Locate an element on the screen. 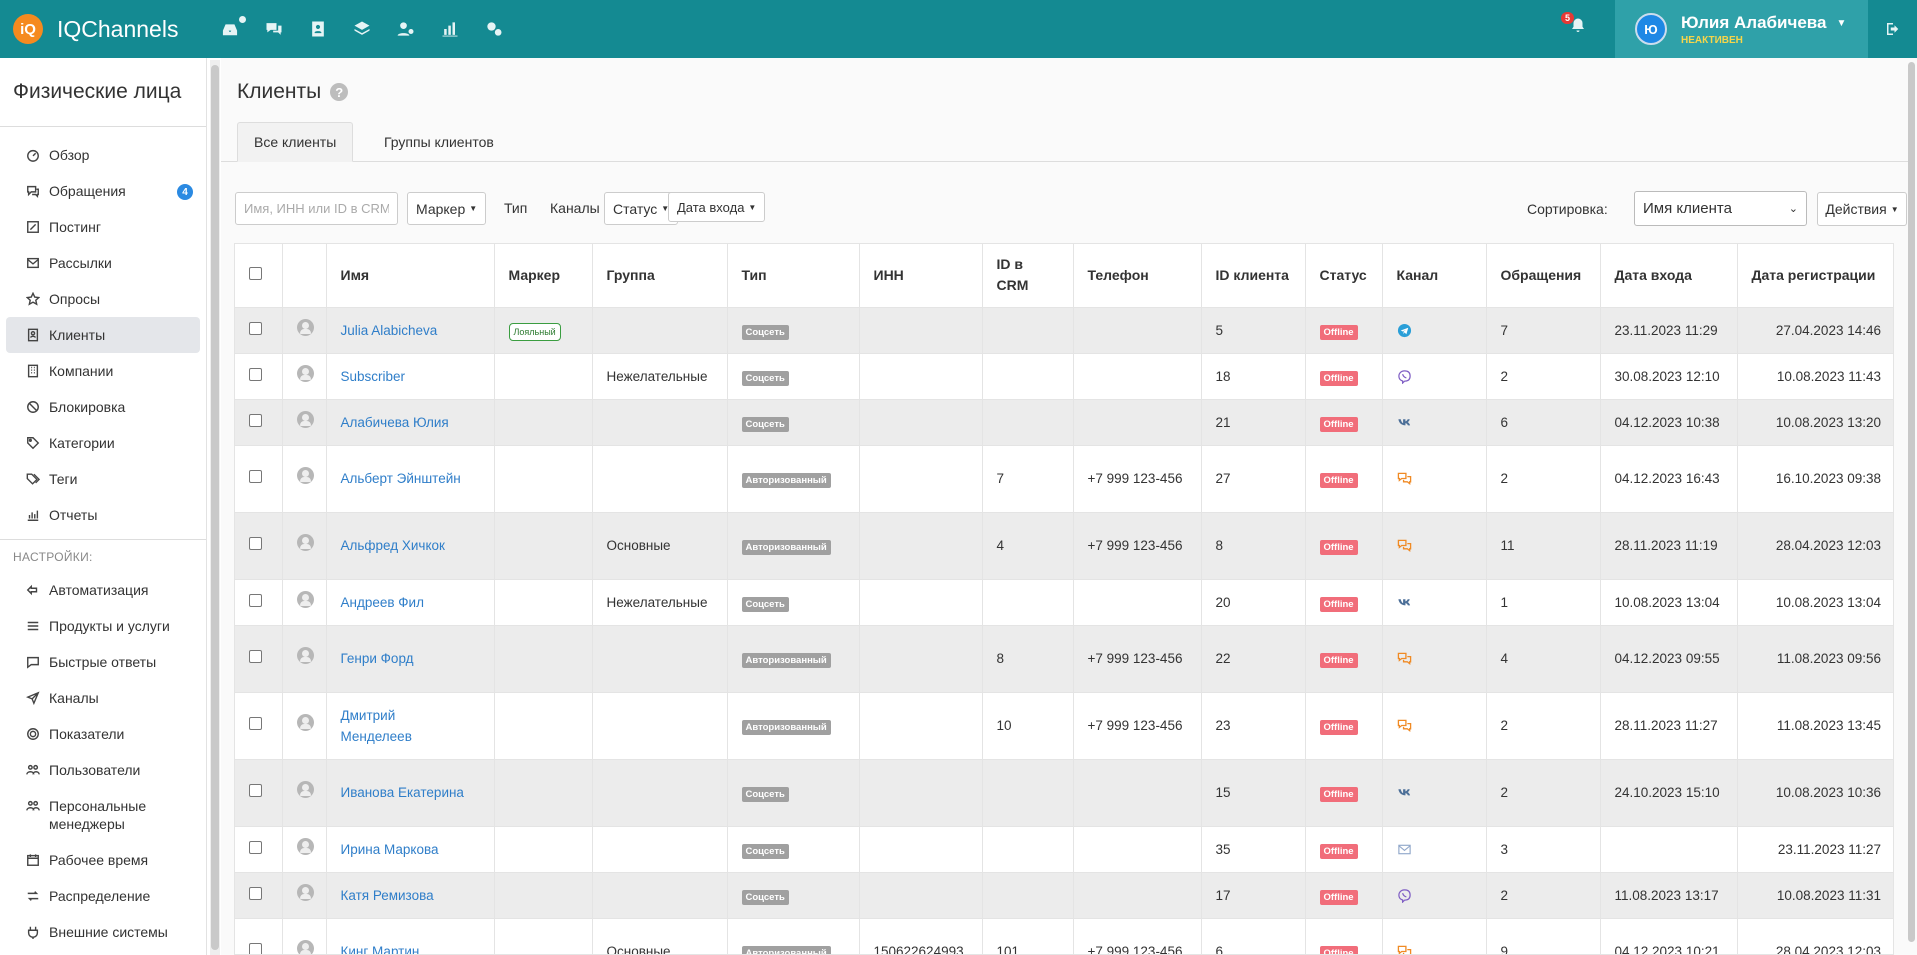 Image resolution: width=1917 pixels, height=955 pixels. sort-select: Имя клиента ⌄ is located at coordinates (1720, 208).